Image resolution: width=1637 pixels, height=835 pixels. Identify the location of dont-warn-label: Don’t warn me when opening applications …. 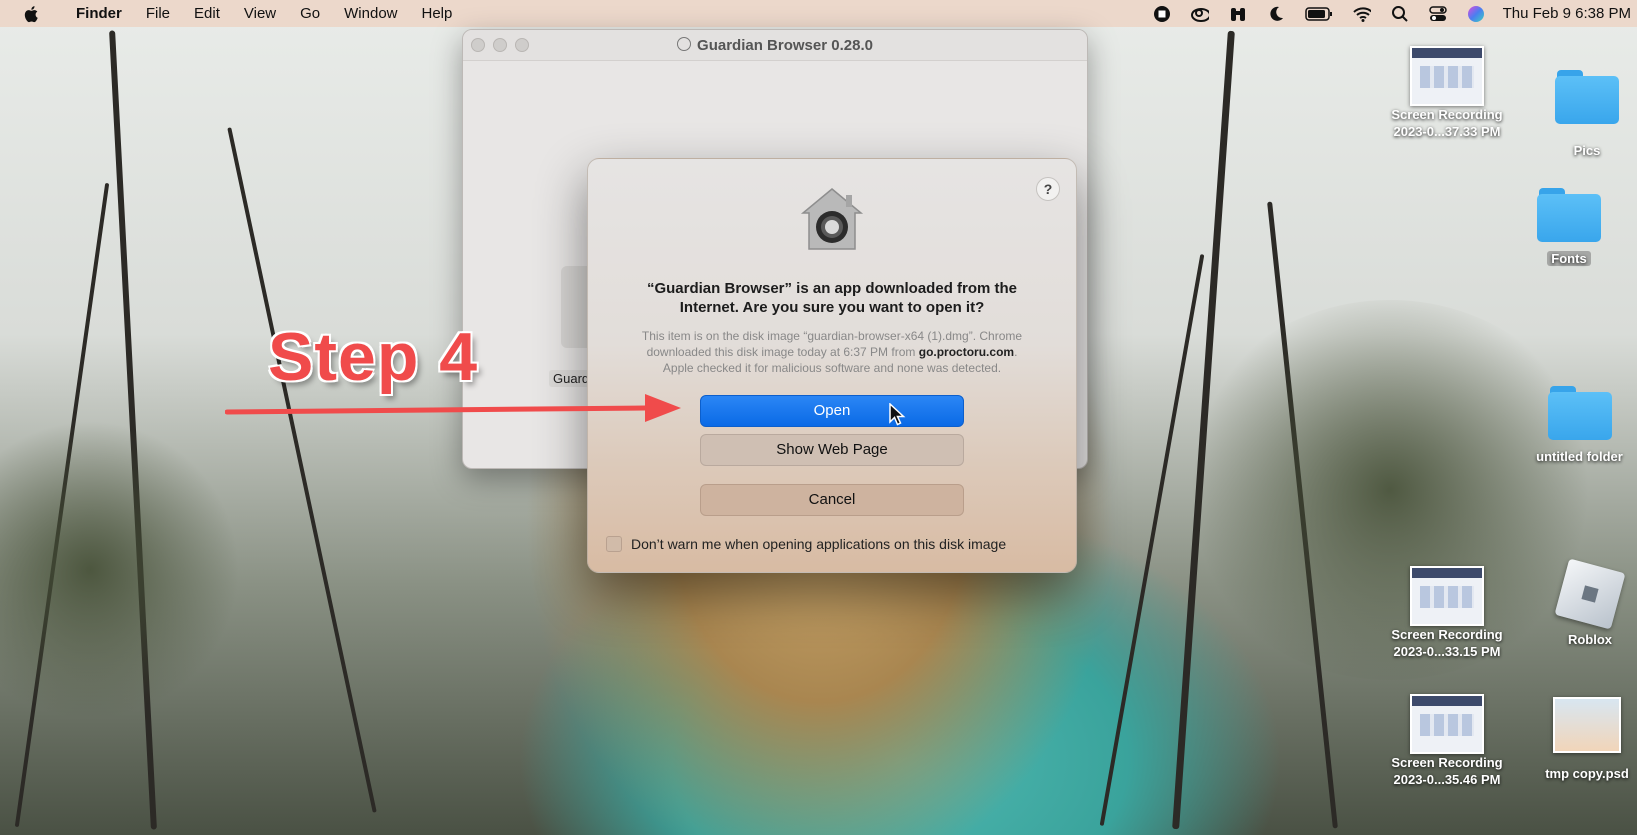
(818, 544).